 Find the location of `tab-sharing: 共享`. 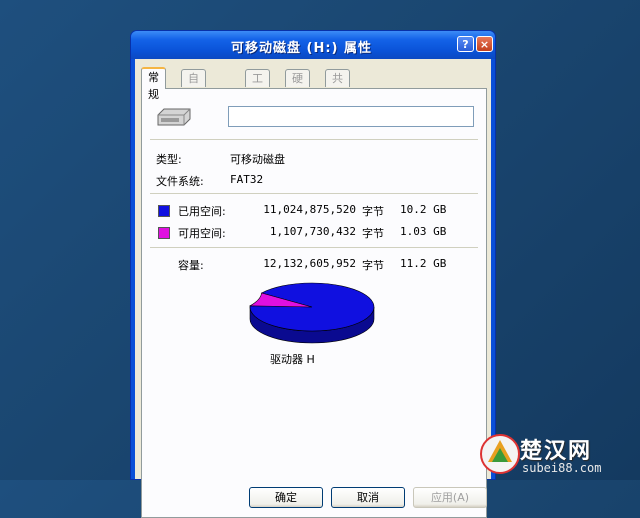

tab-sharing: 共享 is located at coordinates (337, 85).